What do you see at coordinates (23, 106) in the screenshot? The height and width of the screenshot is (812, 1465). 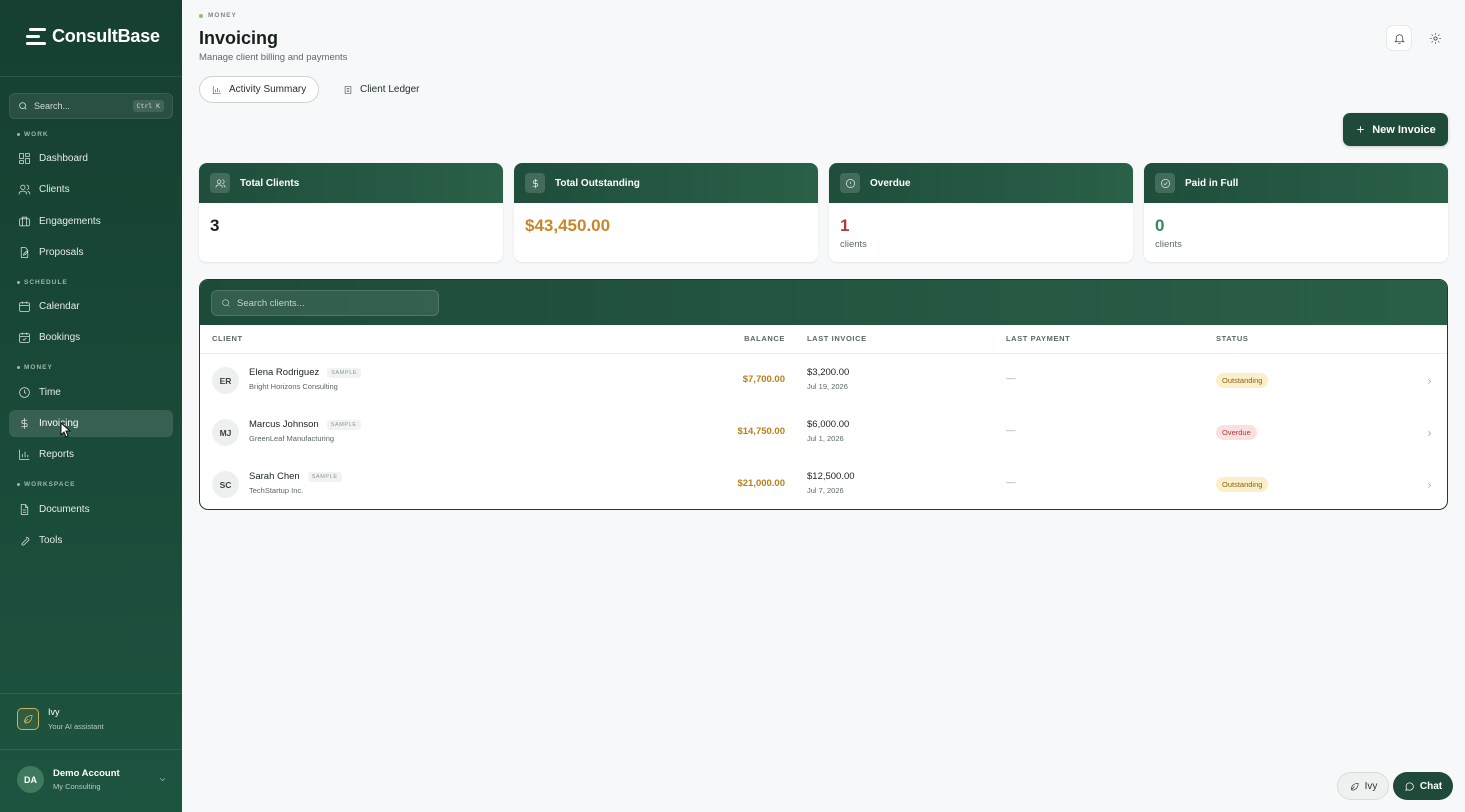 I see `search-icon` at bounding box center [23, 106].